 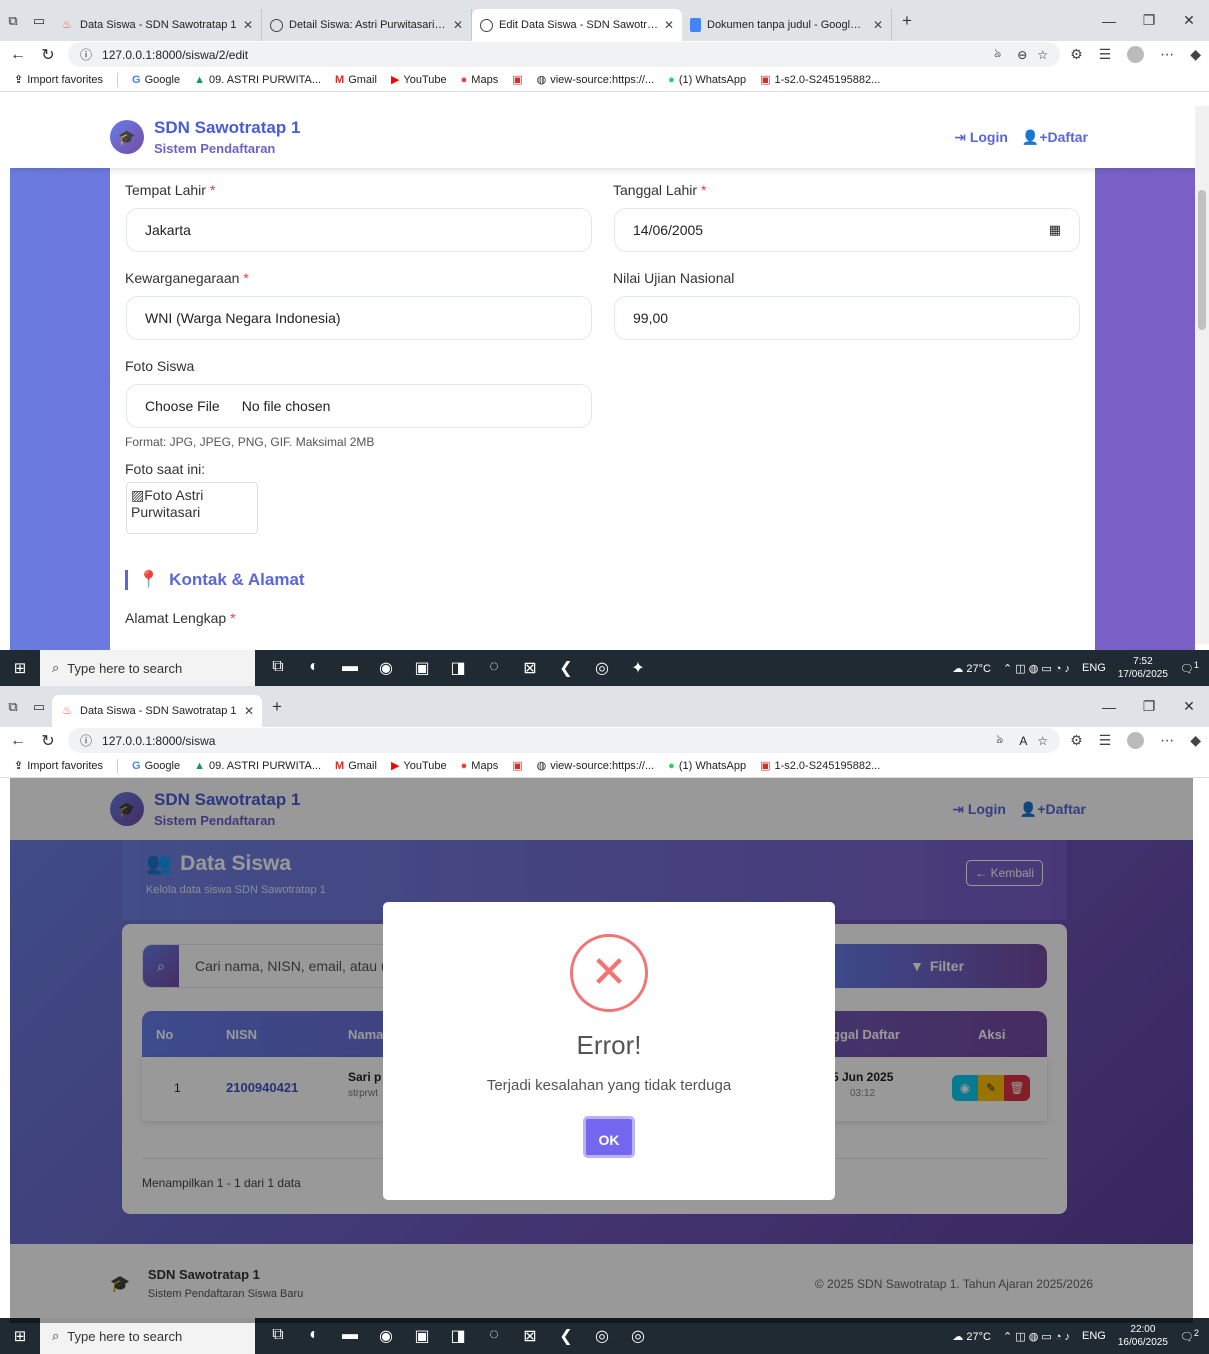 What do you see at coordinates (638, 1336) in the screenshot?
I see `chrome-2-icon: ◎` at bounding box center [638, 1336].